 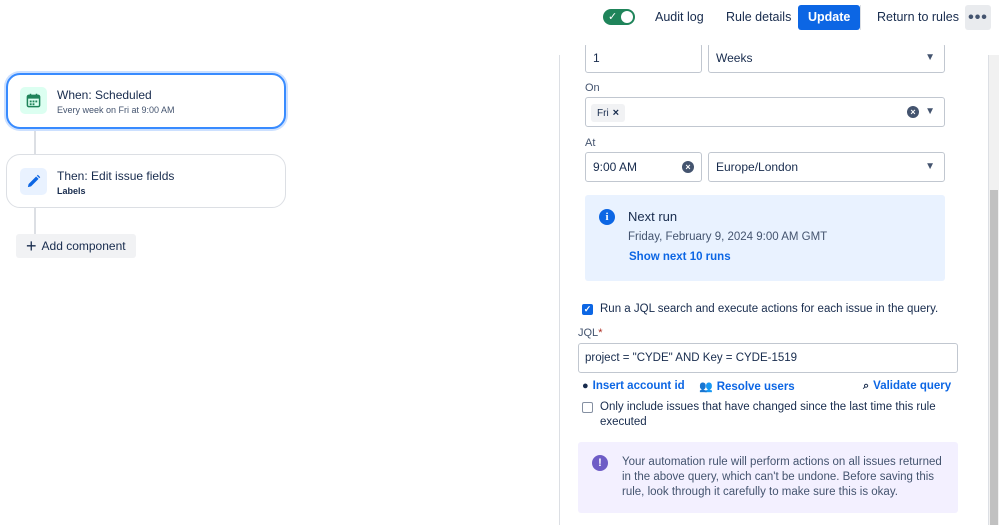 I want to click on jql-label: JQL*, so click(x=590, y=333).